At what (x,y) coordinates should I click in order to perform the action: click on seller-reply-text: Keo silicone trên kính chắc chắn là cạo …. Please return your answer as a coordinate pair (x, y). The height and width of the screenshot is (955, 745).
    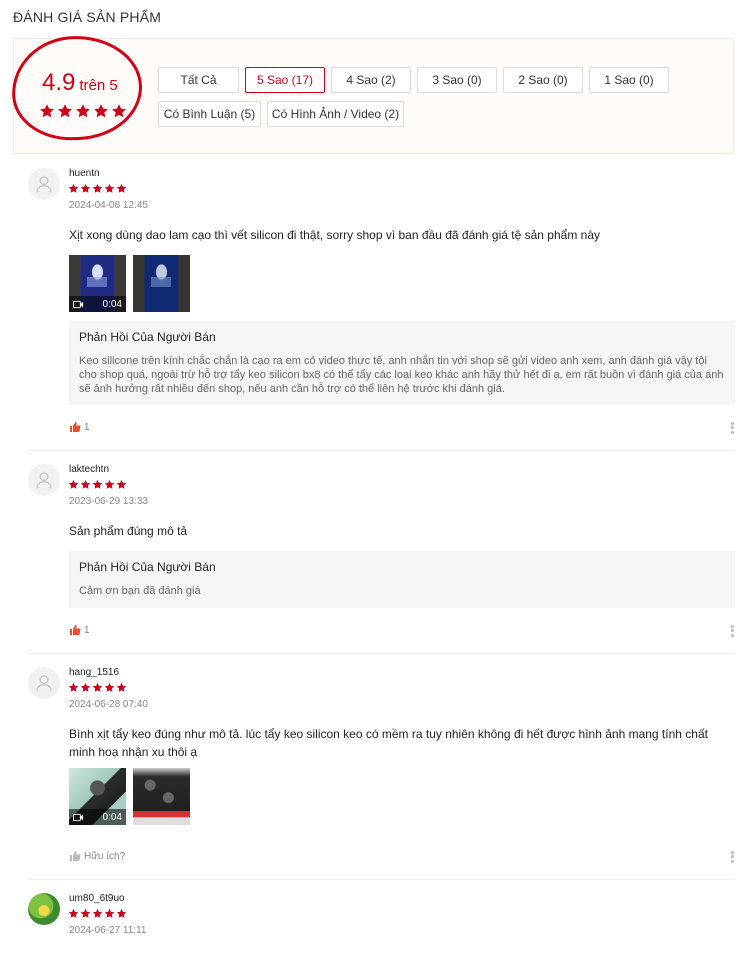
    Looking at the image, I should click on (401, 375).